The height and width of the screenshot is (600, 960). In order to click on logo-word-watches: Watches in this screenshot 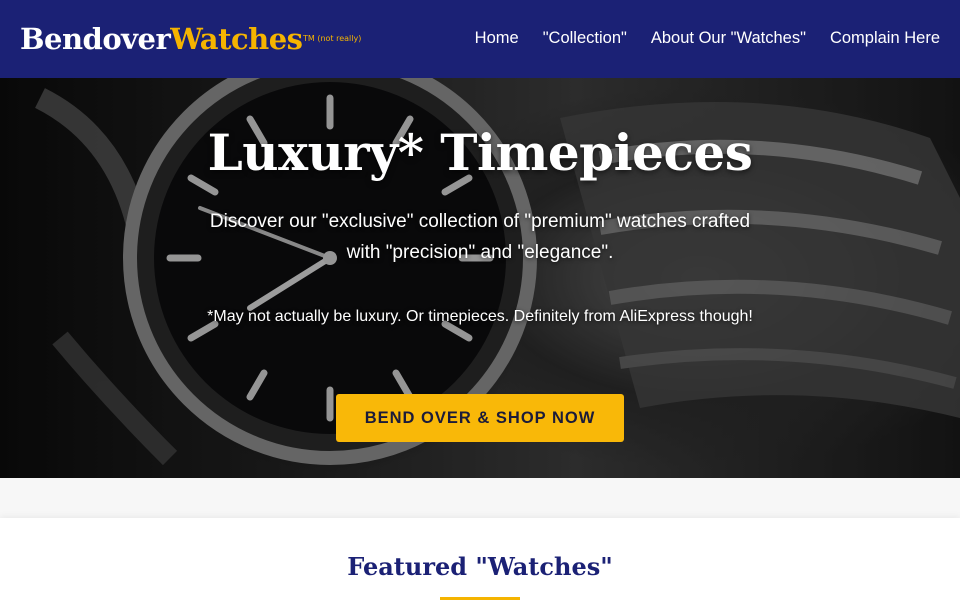, I will do `click(236, 39)`.